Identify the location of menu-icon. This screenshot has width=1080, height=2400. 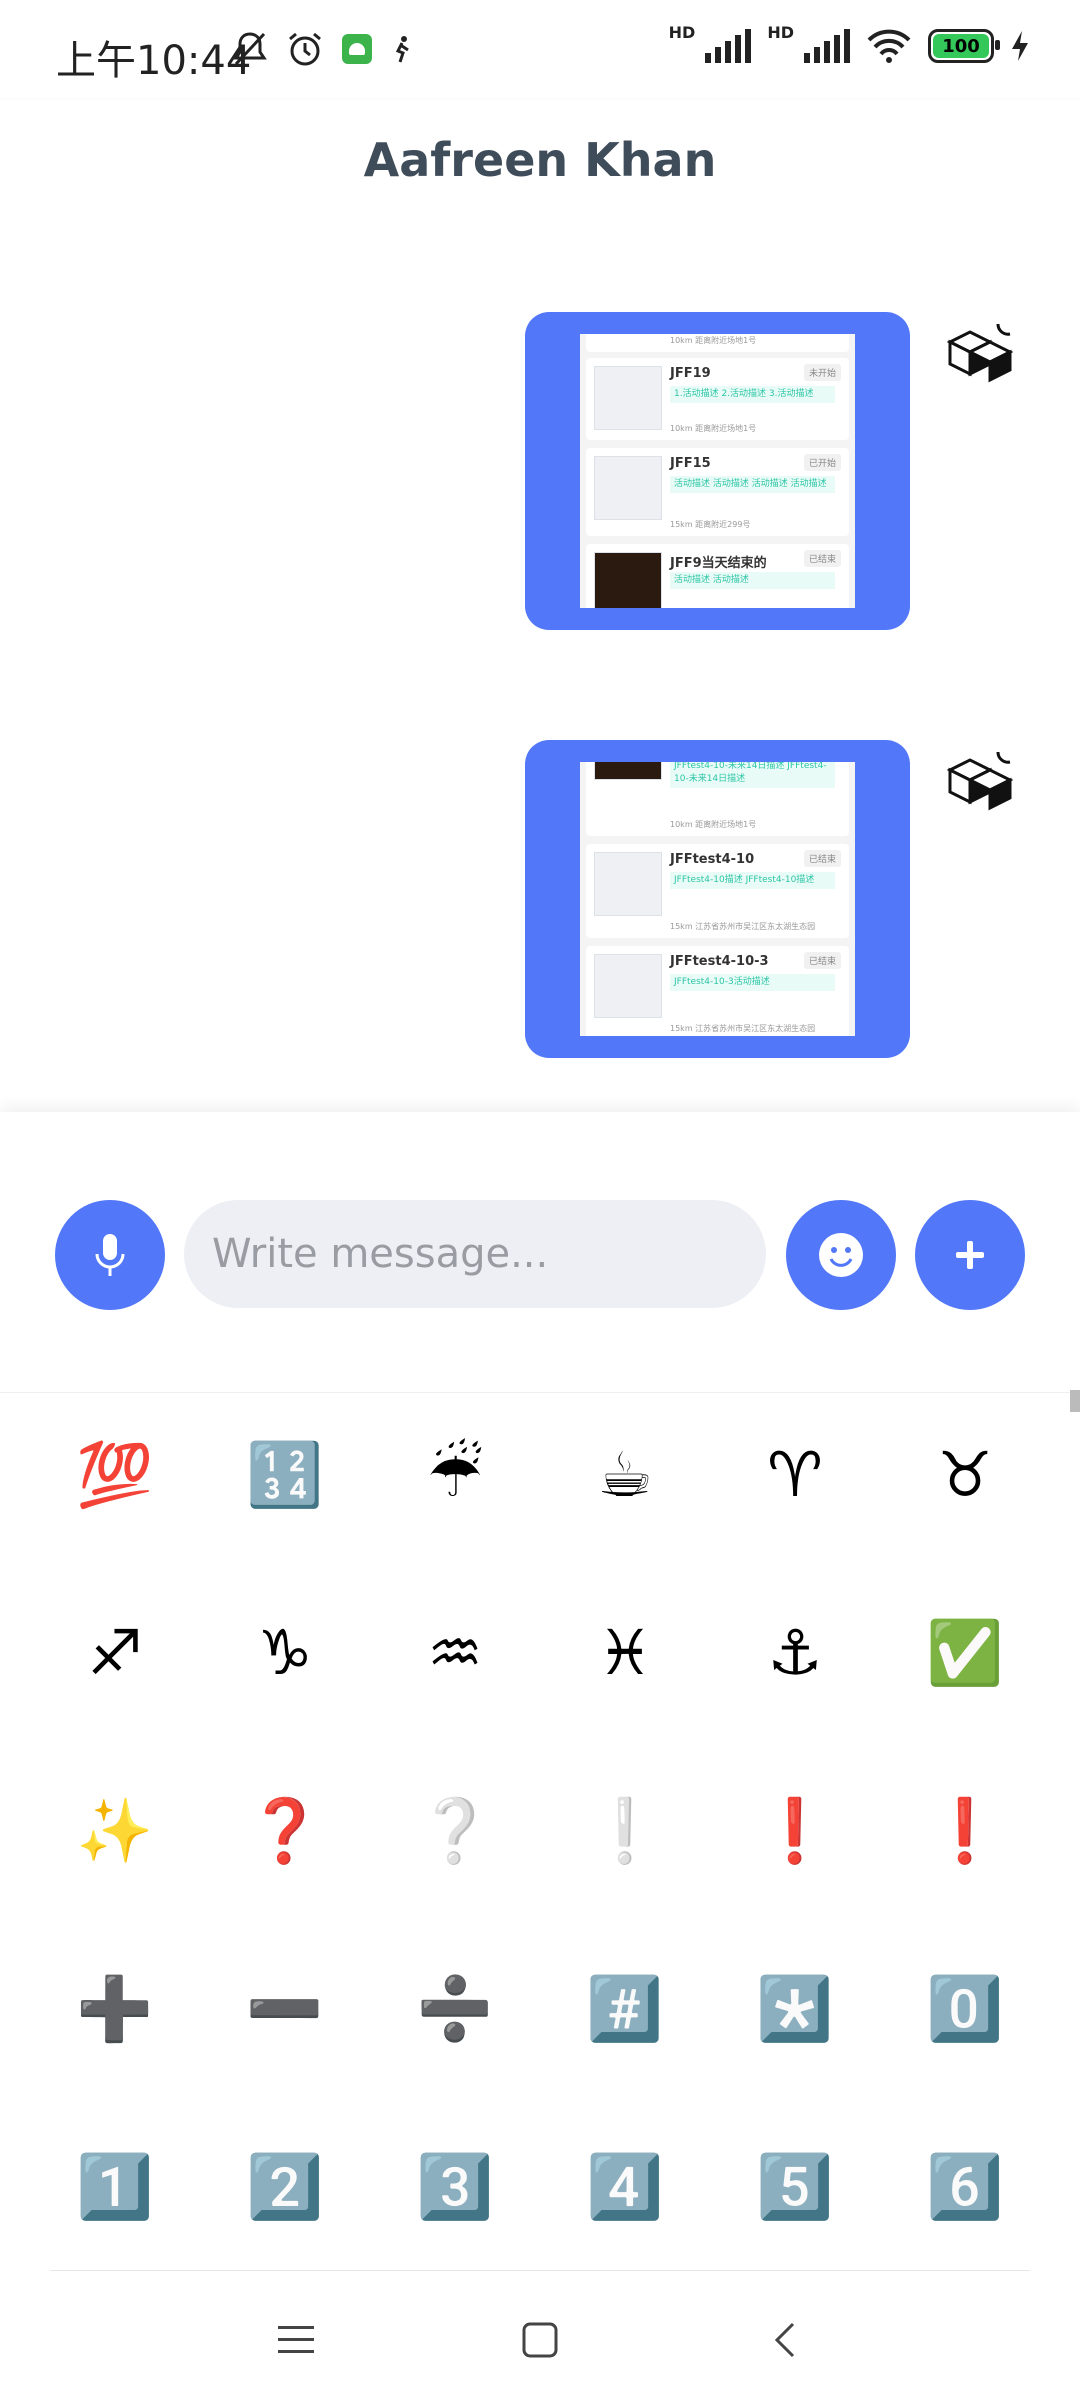
(296, 2339).